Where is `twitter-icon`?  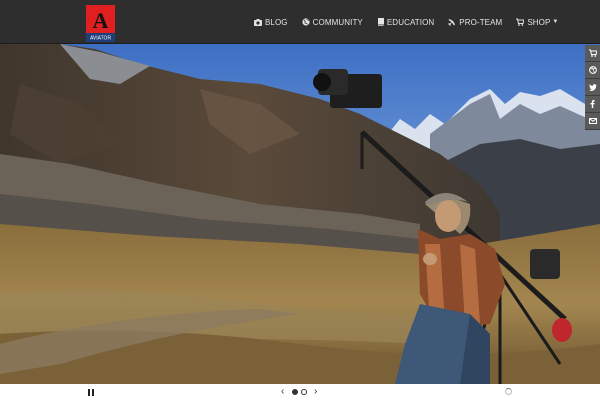
twitter-icon is located at coordinates (592, 87).